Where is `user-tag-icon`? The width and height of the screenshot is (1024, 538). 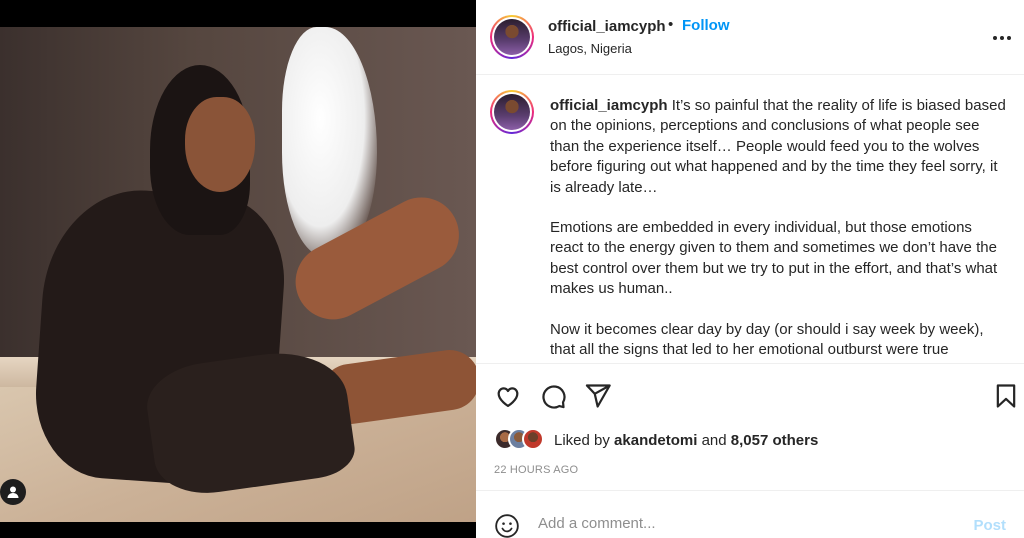
user-tag-icon is located at coordinates (13, 492).